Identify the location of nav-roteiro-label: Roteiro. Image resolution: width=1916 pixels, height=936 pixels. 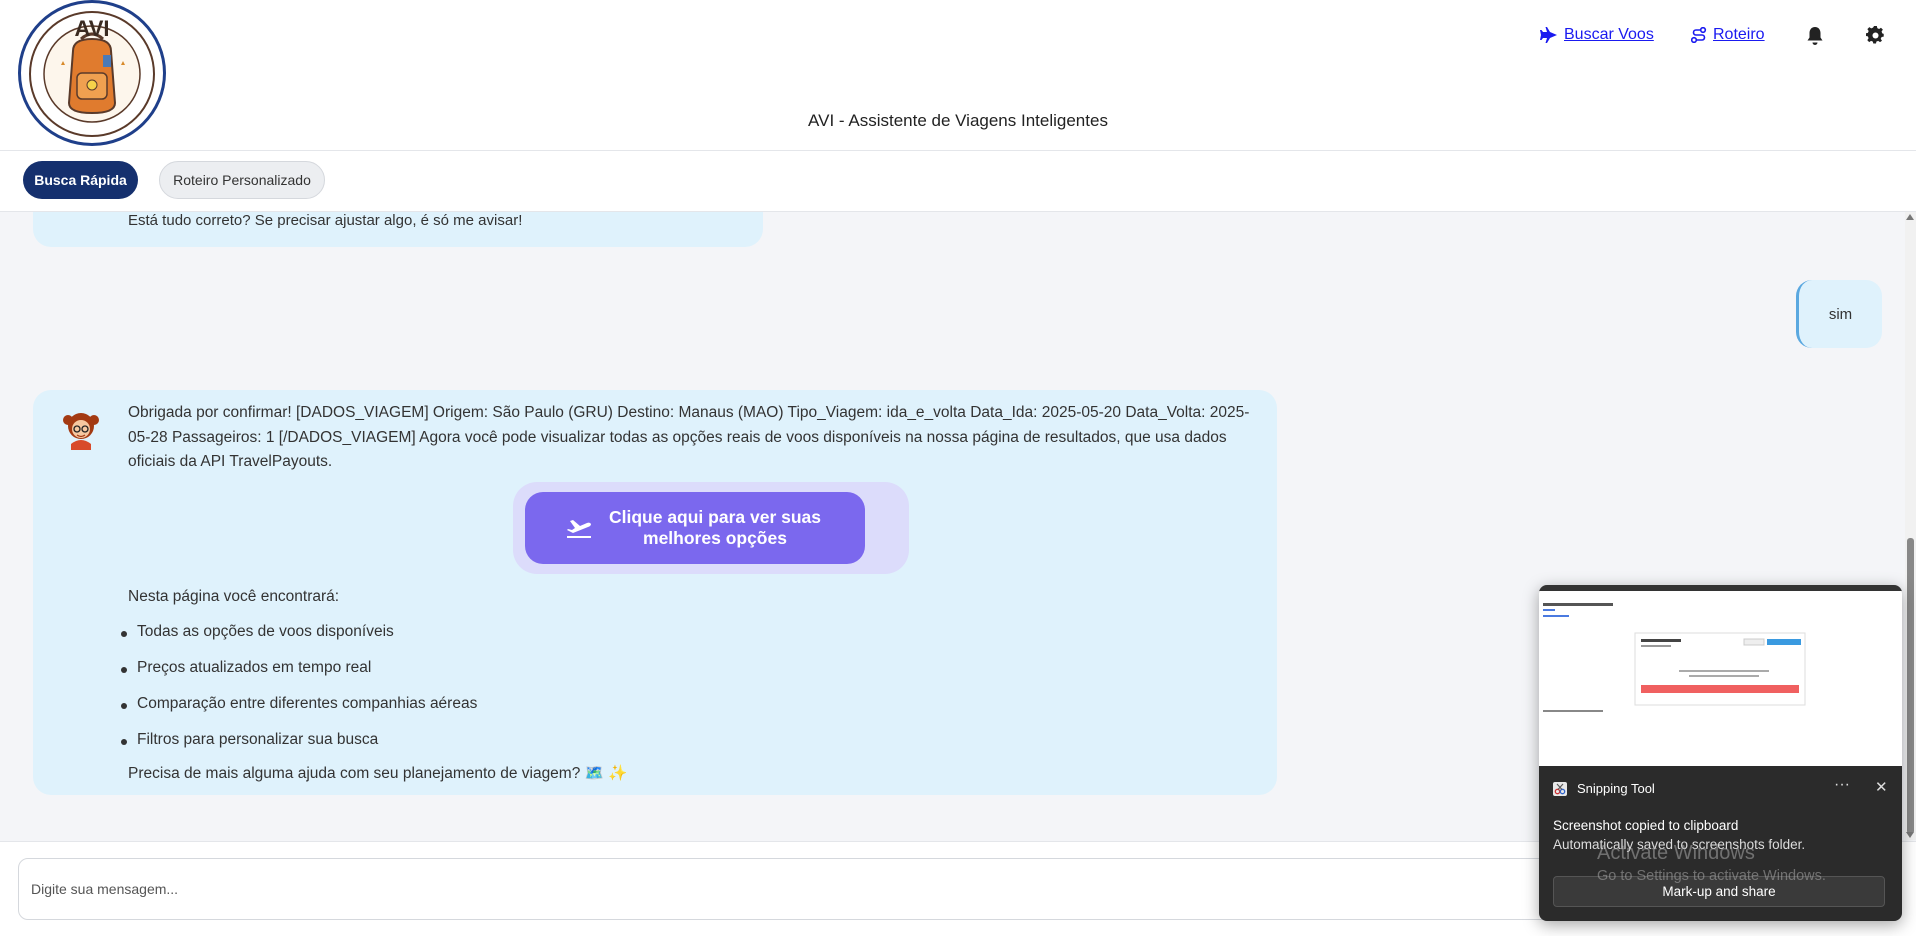
(1739, 34).